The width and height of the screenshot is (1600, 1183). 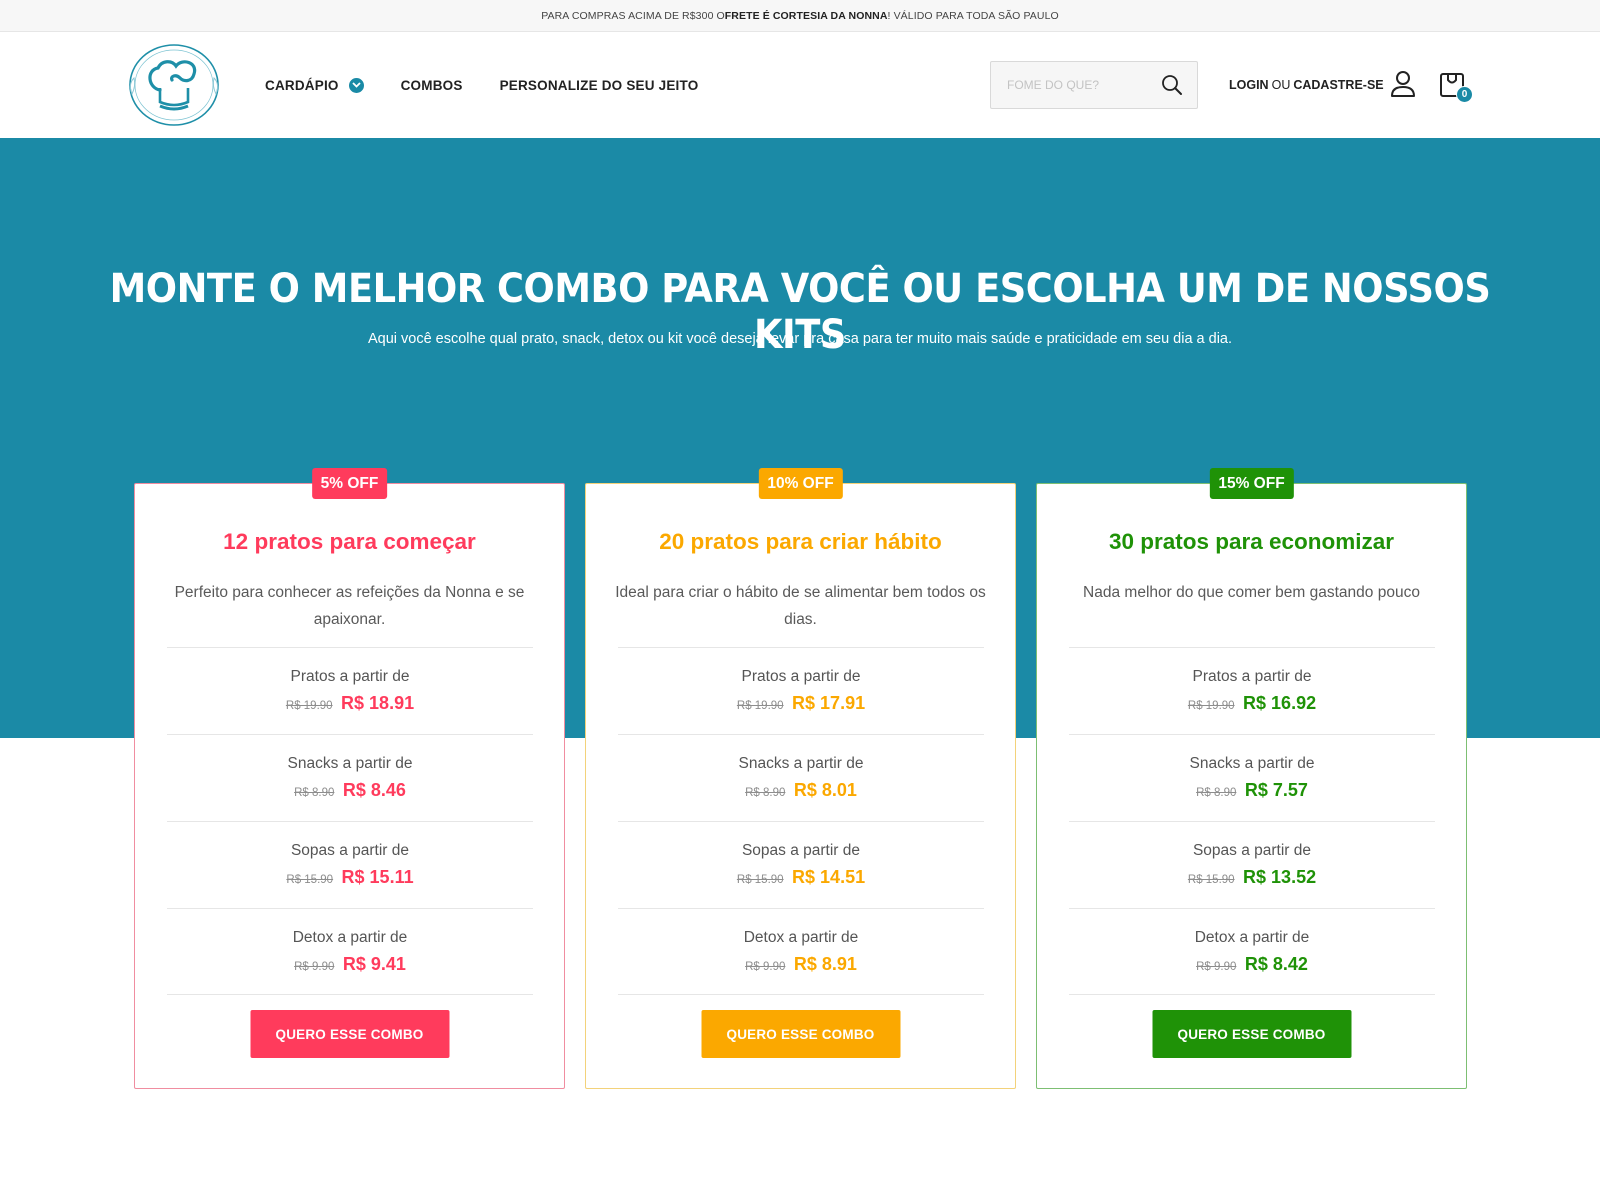 I want to click on price-line: R$ 9.90 R$ 8.91, so click(x=801, y=965).